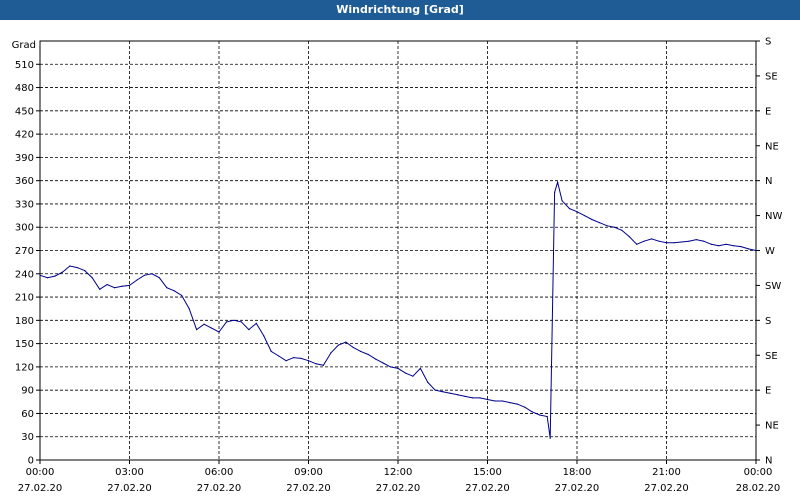  What do you see at coordinates (24, 367) in the screenshot?
I see `y-tick-label: 120` at bounding box center [24, 367].